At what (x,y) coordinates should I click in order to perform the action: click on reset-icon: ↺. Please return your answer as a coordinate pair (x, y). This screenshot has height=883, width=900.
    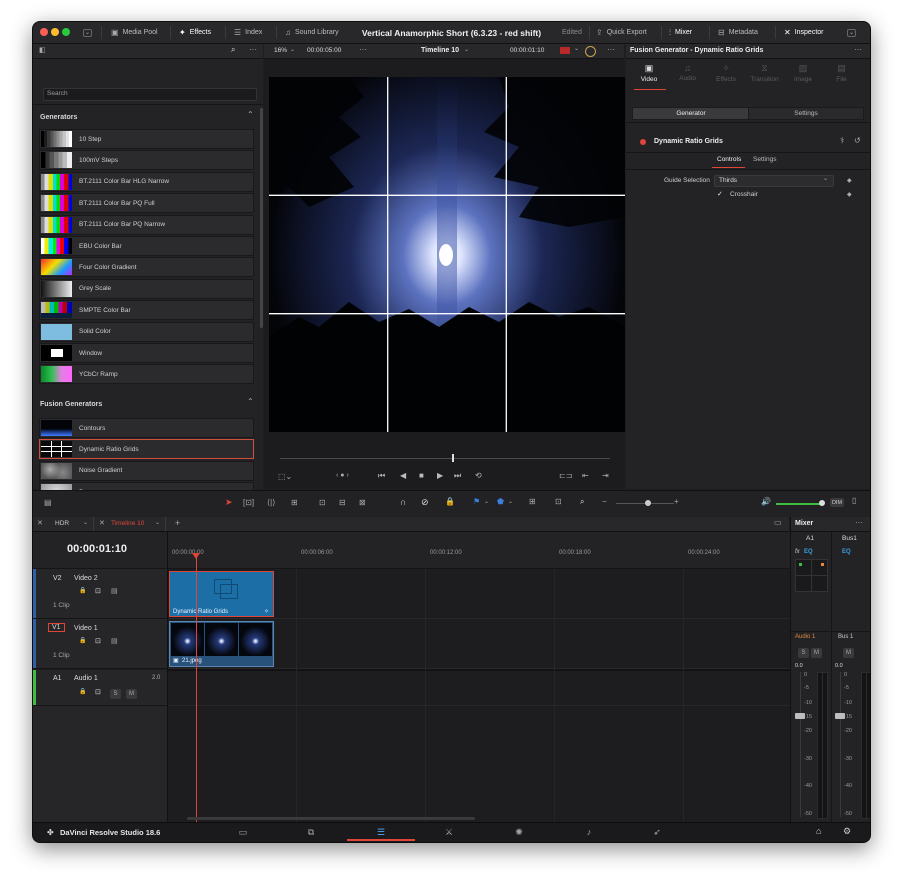
    Looking at the image, I should click on (857, 141).